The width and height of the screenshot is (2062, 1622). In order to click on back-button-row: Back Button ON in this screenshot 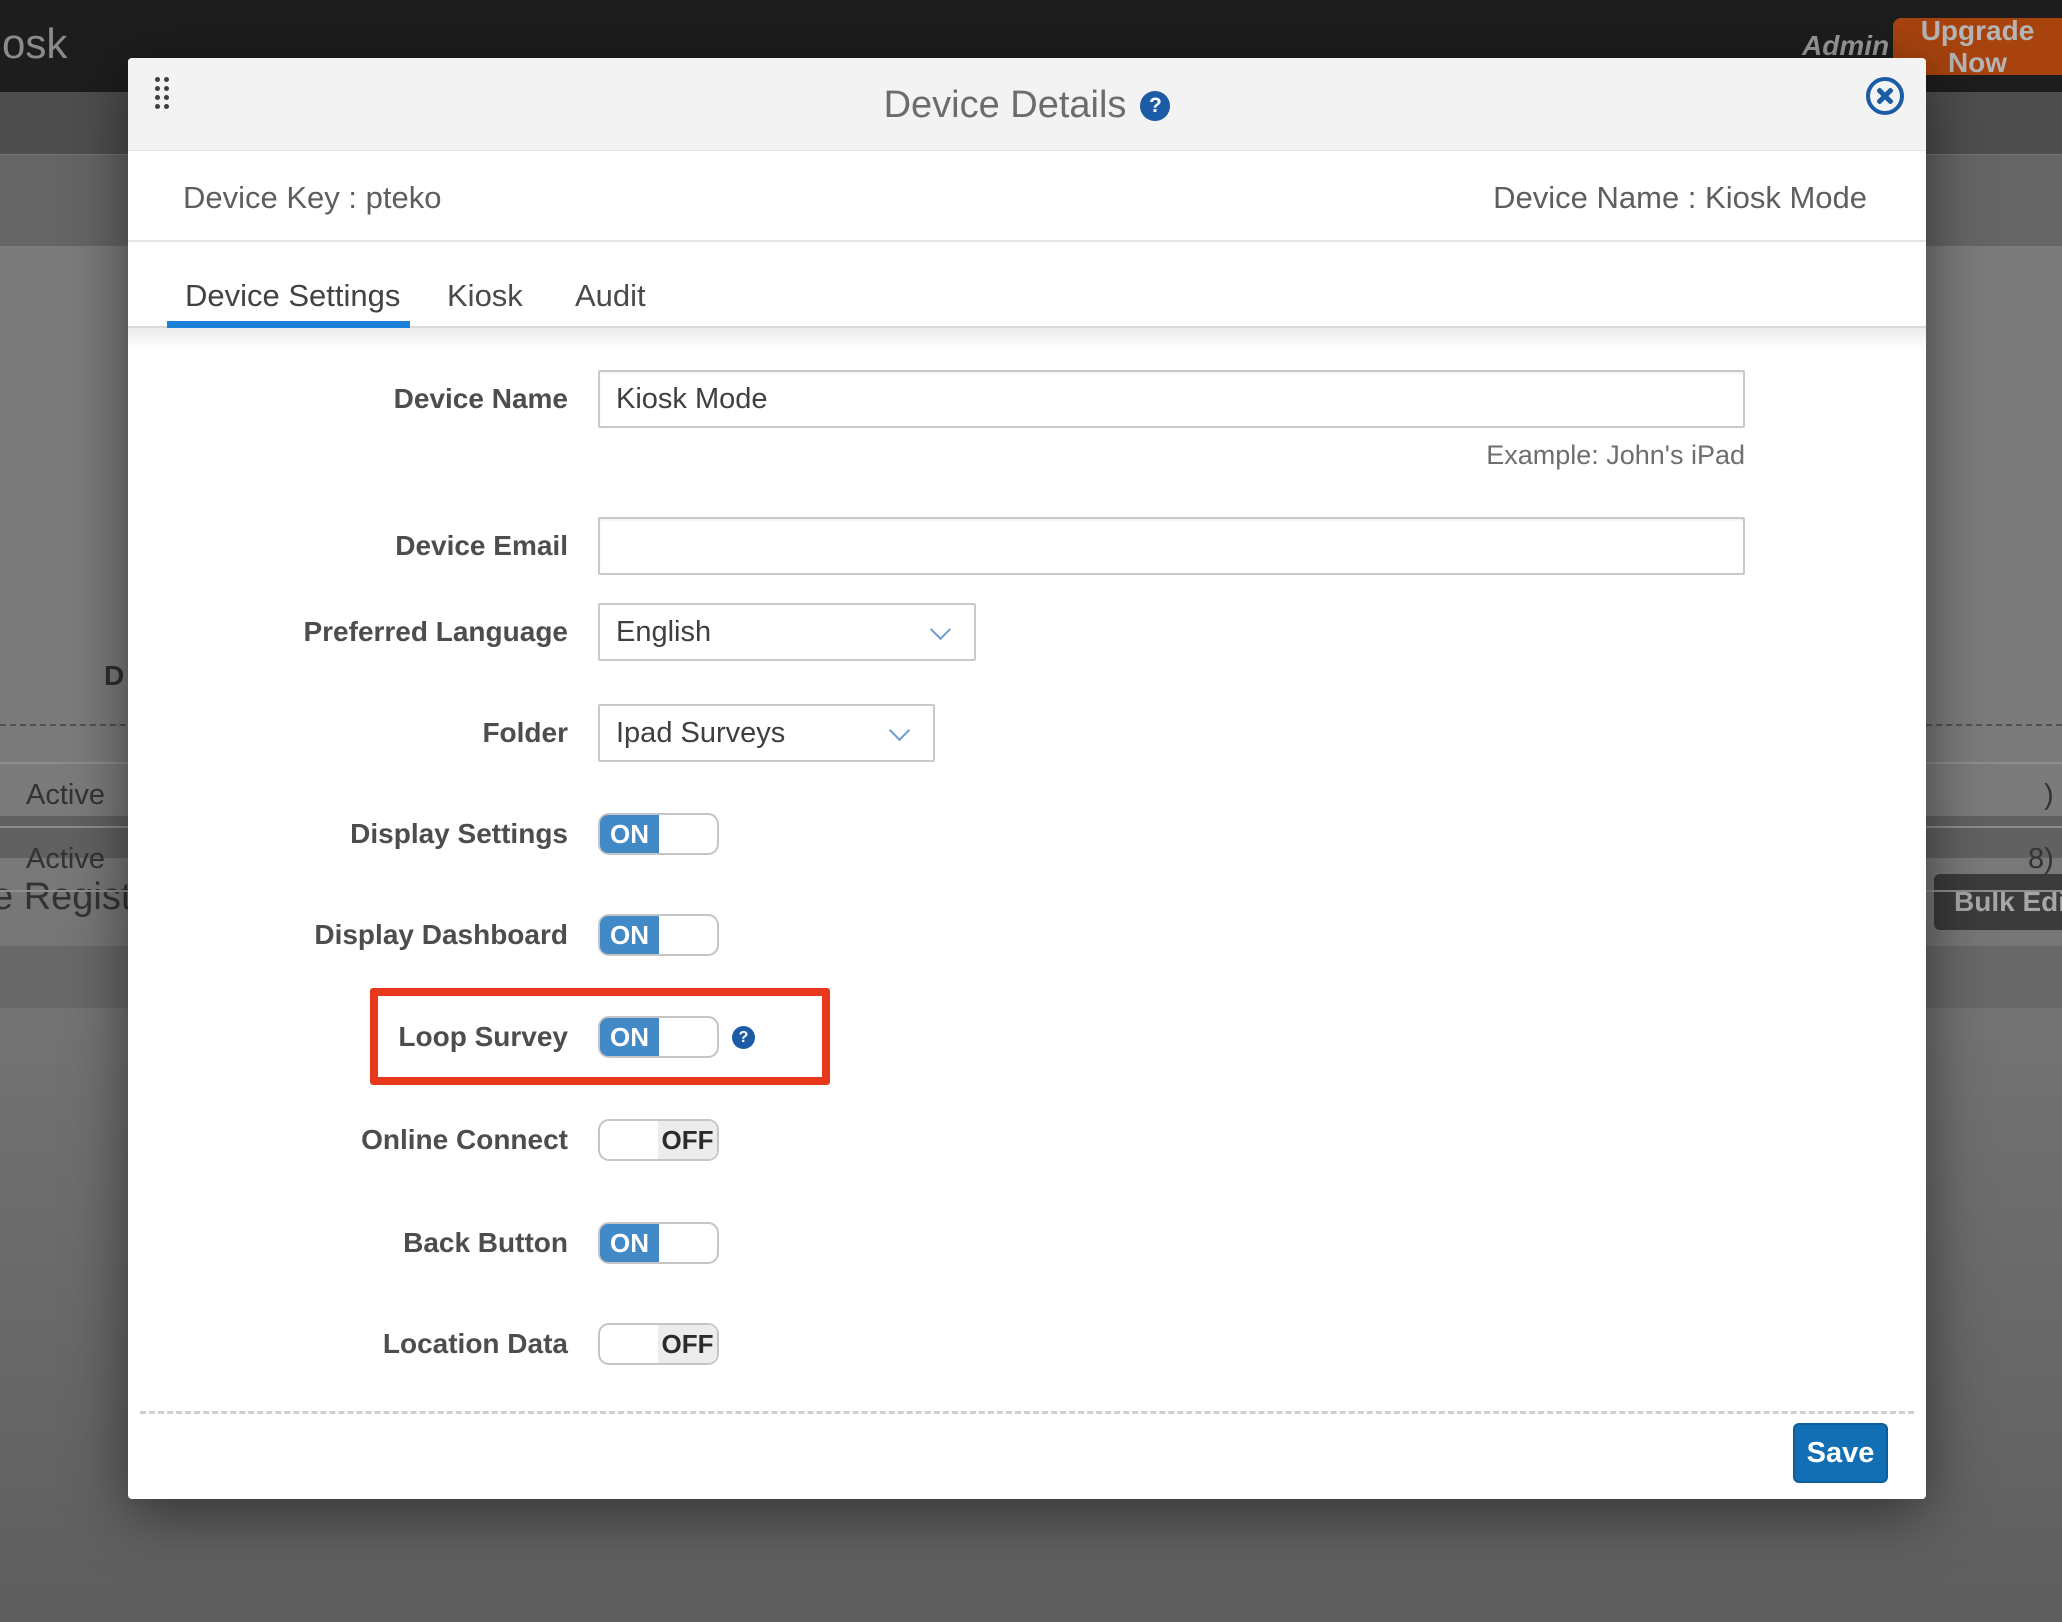, I will do `click(1027, 1243)`.